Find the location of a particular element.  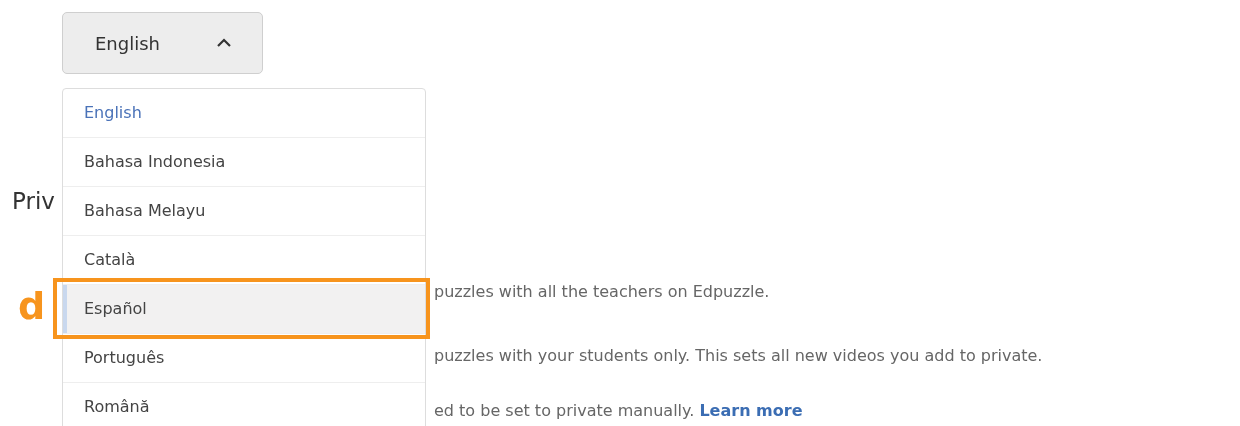

language-option: English is located at coordinates (244, 113).